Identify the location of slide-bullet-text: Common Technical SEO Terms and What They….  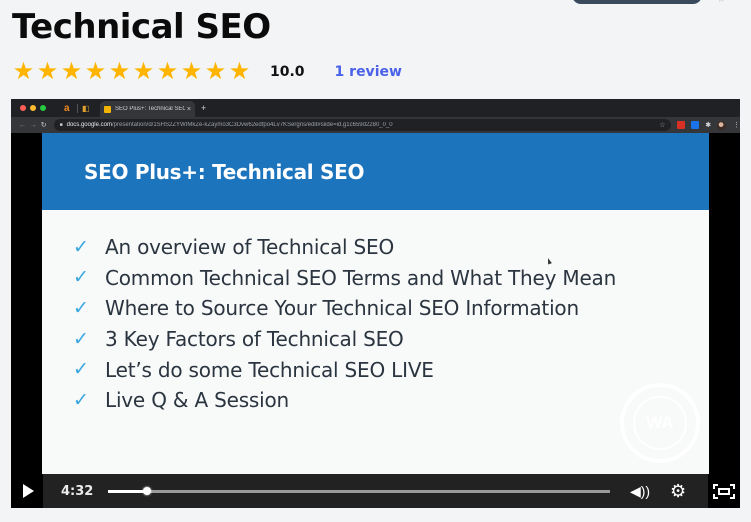
(361, 277).